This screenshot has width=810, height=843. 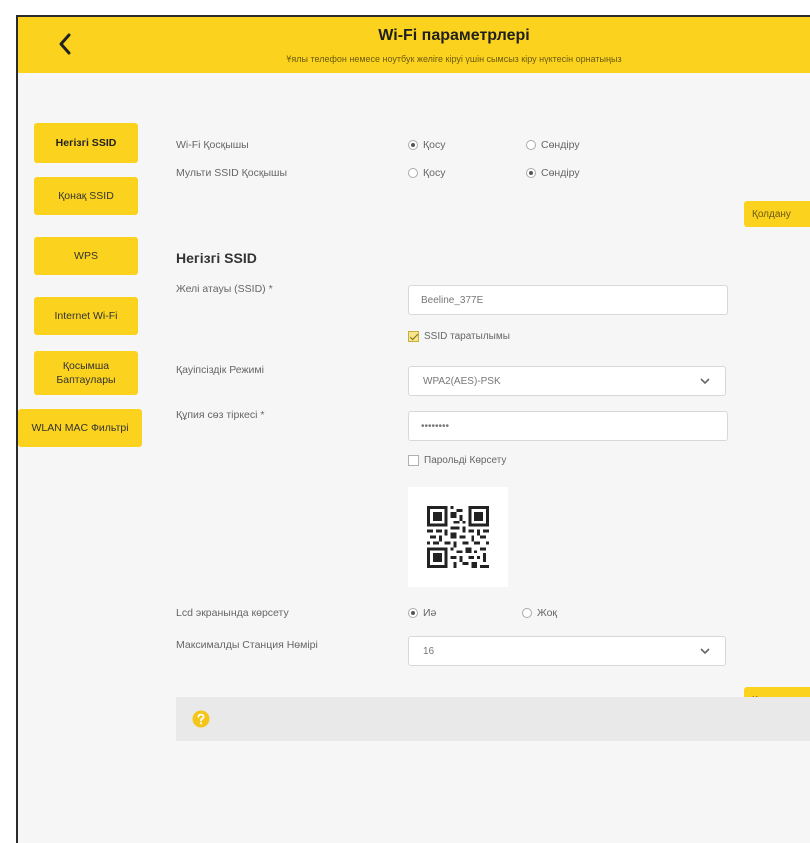 What do you see at coordinates (430, 613) in the screenshot?
I see `lcd-yes-label: Иә` at bounding box center [430, 613].